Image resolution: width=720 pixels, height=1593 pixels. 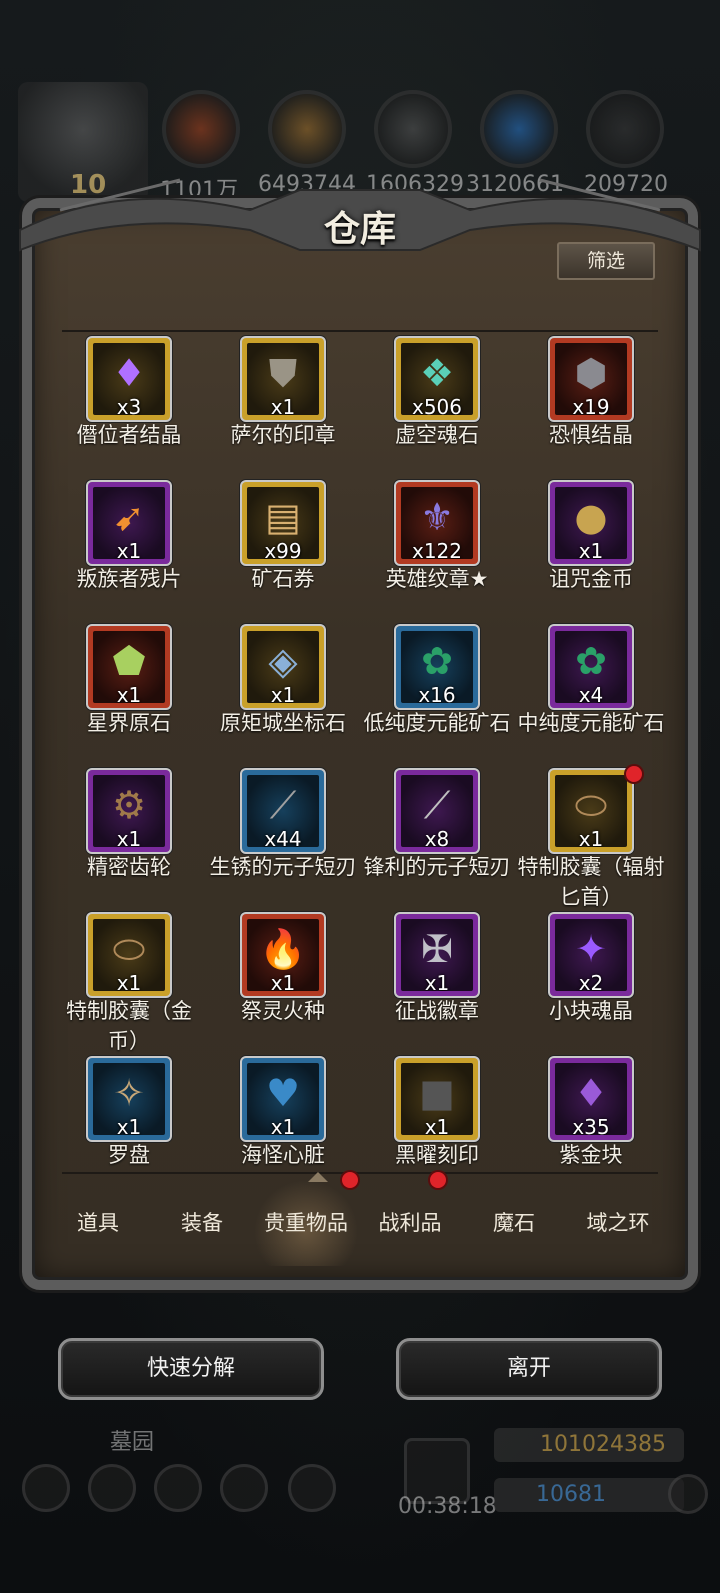 I want to click on tab-4: 魔石, so click(x=514, y=1223).